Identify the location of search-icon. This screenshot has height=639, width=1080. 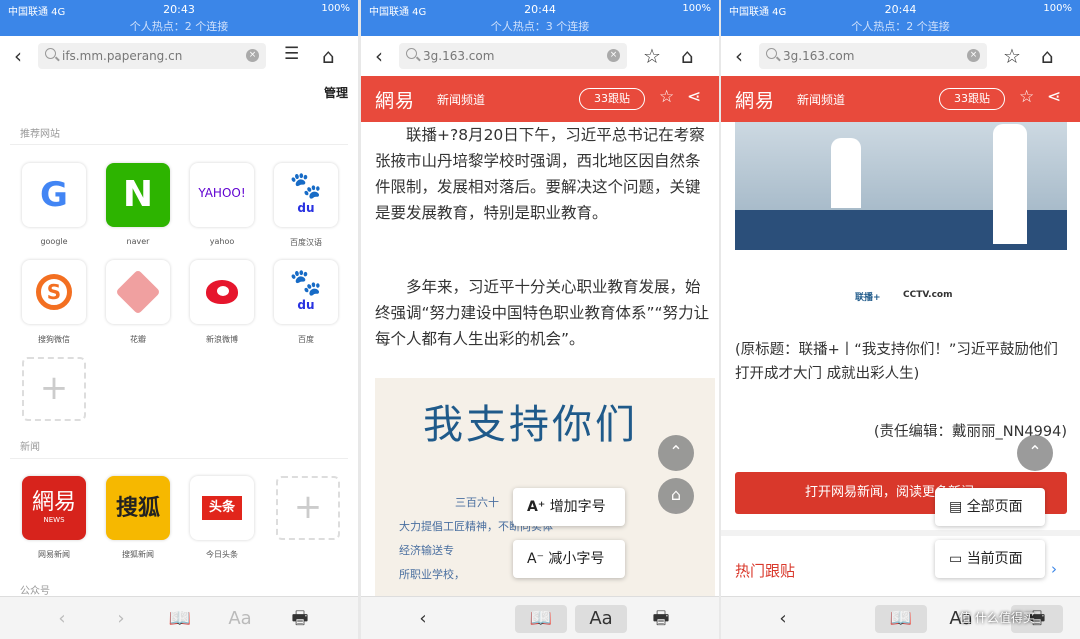
(50, 53).